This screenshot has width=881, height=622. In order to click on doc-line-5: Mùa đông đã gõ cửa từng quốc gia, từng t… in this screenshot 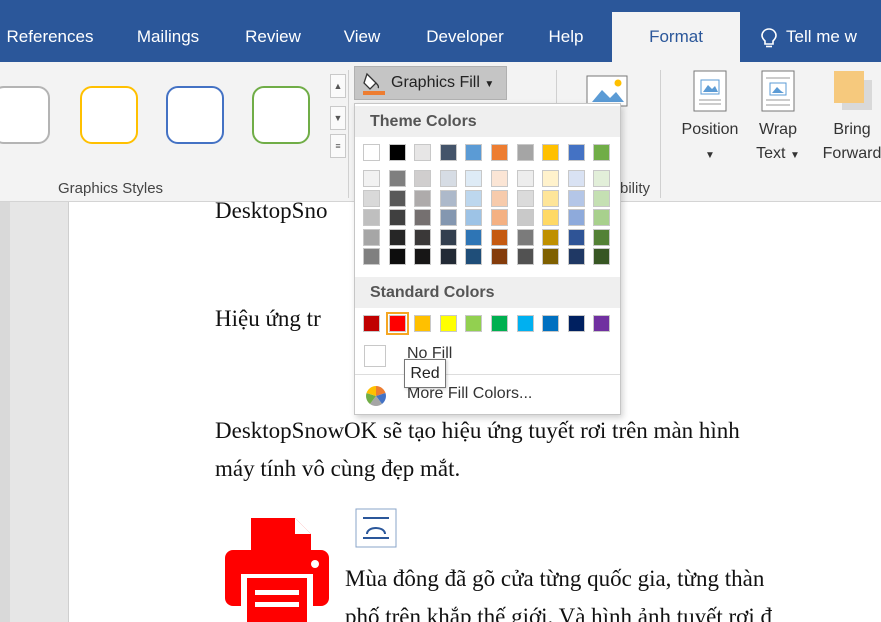, I will do `click(555, 578)`.